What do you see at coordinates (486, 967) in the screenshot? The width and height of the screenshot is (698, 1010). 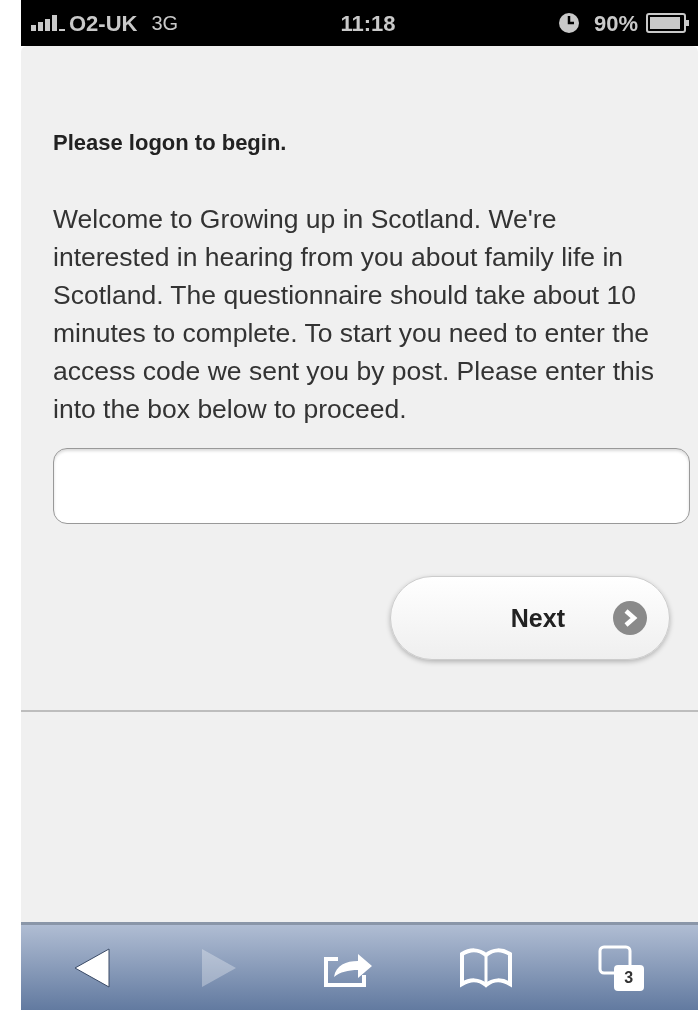 I see `book-icon` at bounding box center [486, 967].